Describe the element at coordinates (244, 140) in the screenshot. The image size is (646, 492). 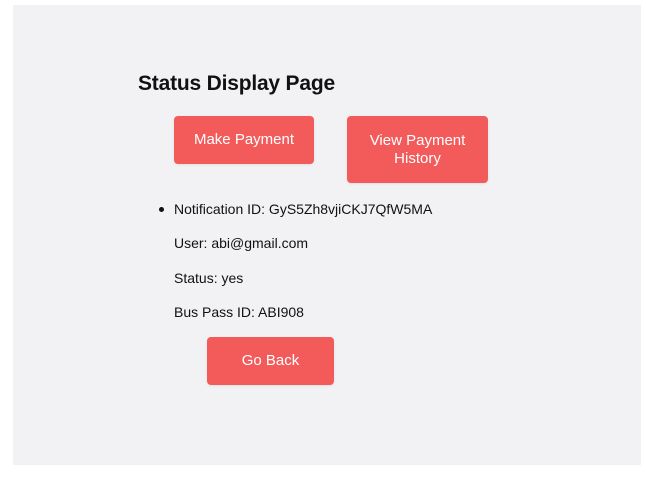
I see `make-payment-button: Make Payment` at that location.